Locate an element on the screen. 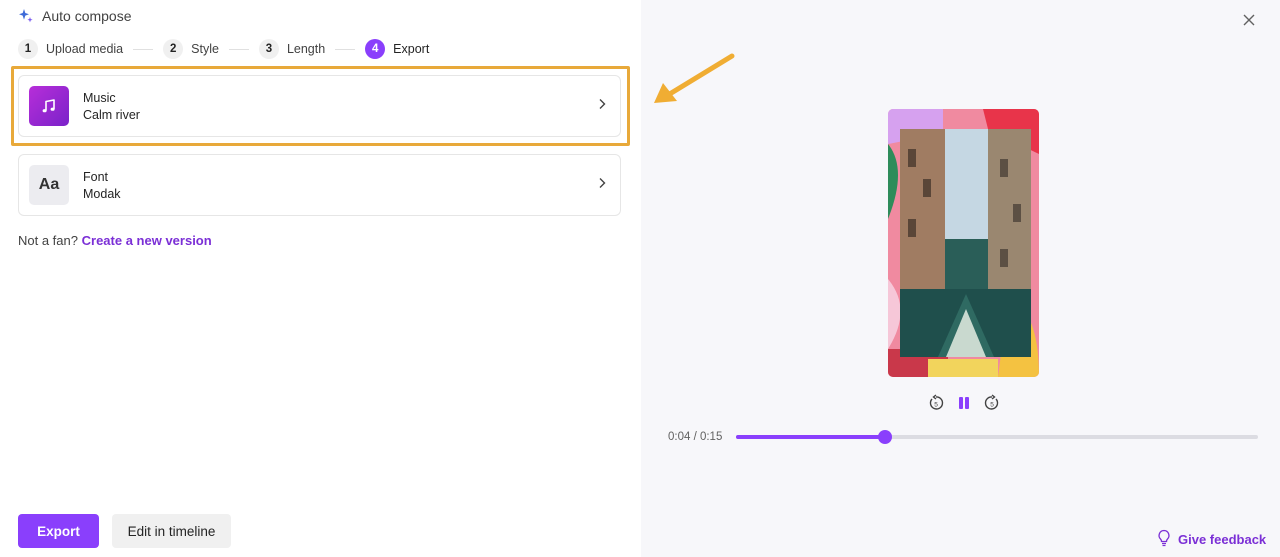 The image size is (1280, 557). step-label: Export is located at coordinates (411, 49).